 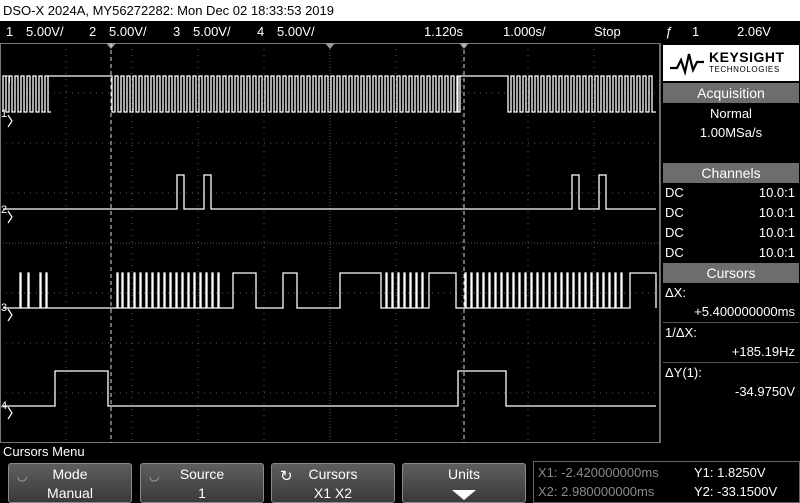 What do you see at coordinates (296, 32) in the screenshot?
I see `ch4-scale: 5.00V/` at bounding box center [296, 32].